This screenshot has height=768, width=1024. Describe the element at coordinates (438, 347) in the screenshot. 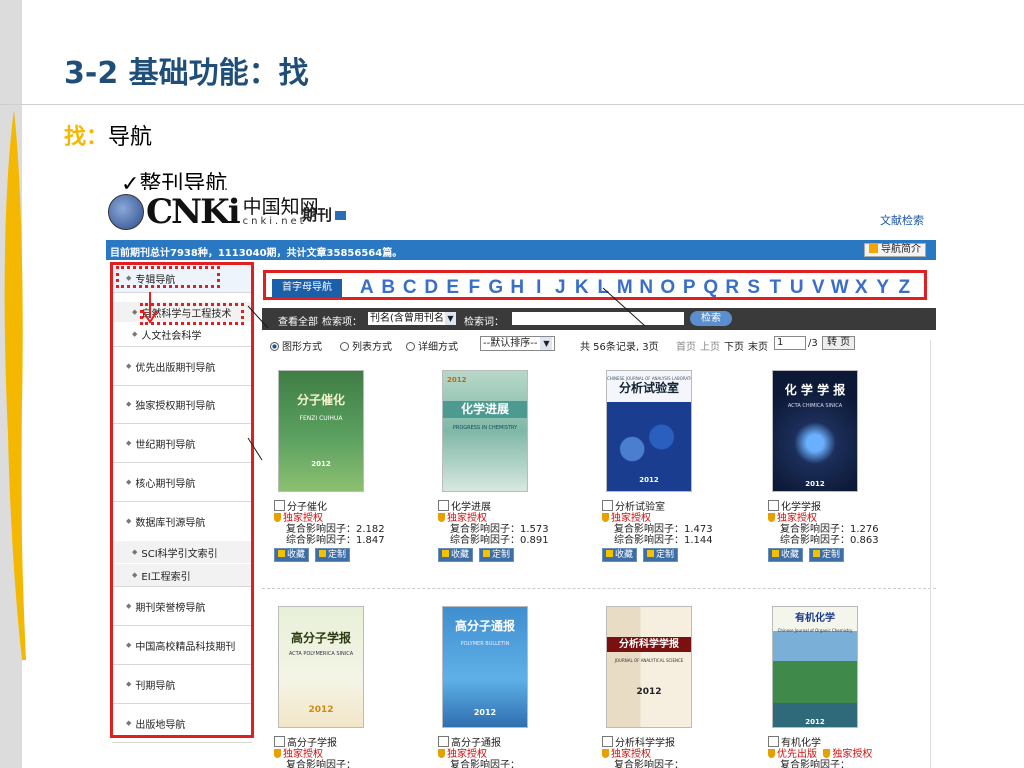

I see `view-detail-label: 详细方式` at that location.